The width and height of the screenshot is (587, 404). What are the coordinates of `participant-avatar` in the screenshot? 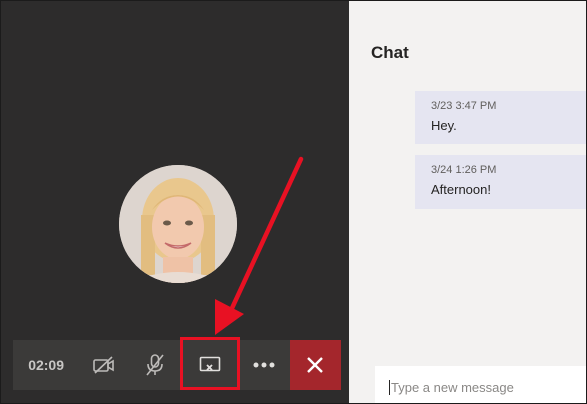 It's located at (178, 224).